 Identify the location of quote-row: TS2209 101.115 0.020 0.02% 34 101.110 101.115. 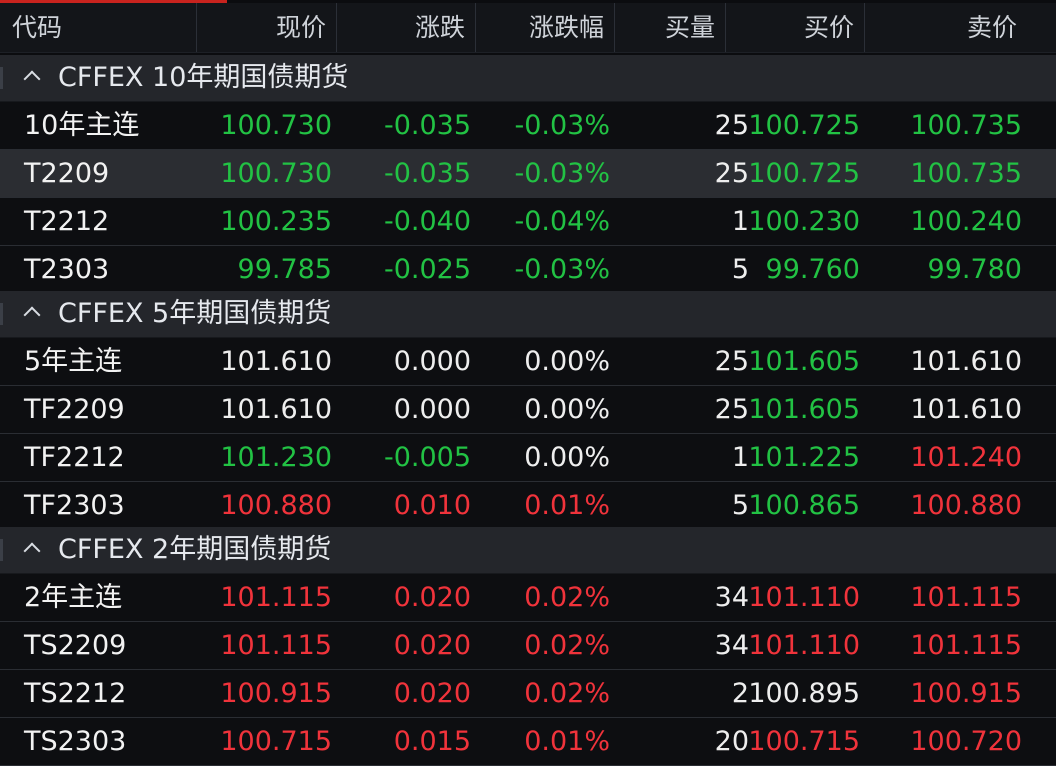
(528, 646).